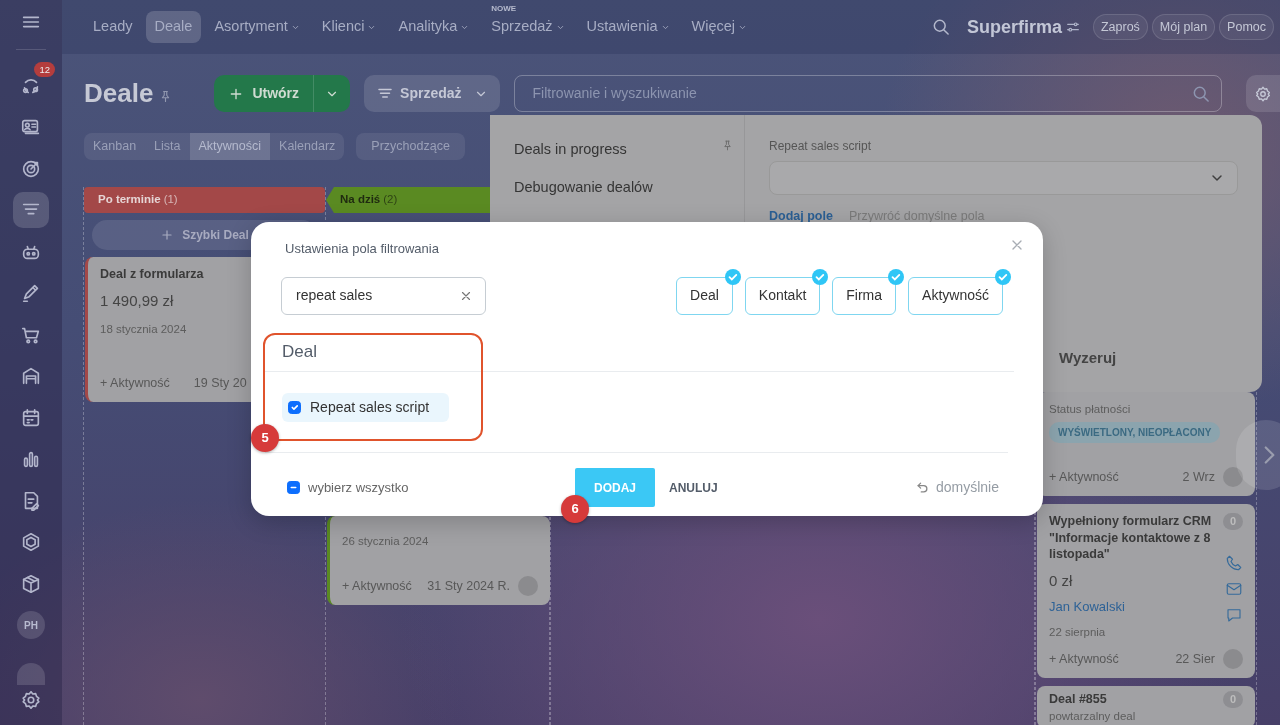  I want to click on step-marker: 5, so click(265, 438).